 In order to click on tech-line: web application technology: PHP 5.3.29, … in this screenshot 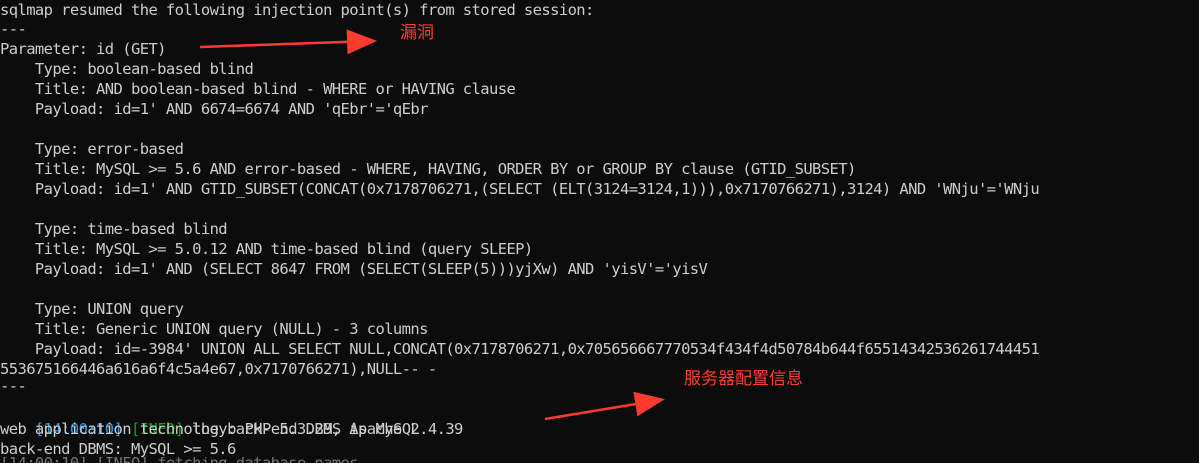, I will do `click(231, 429)`.